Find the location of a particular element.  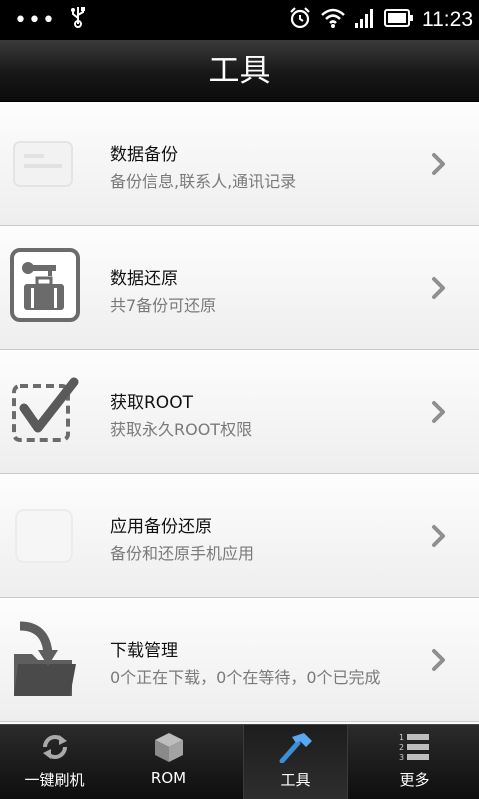

wifi-icon is located at coordinates (333, 20).